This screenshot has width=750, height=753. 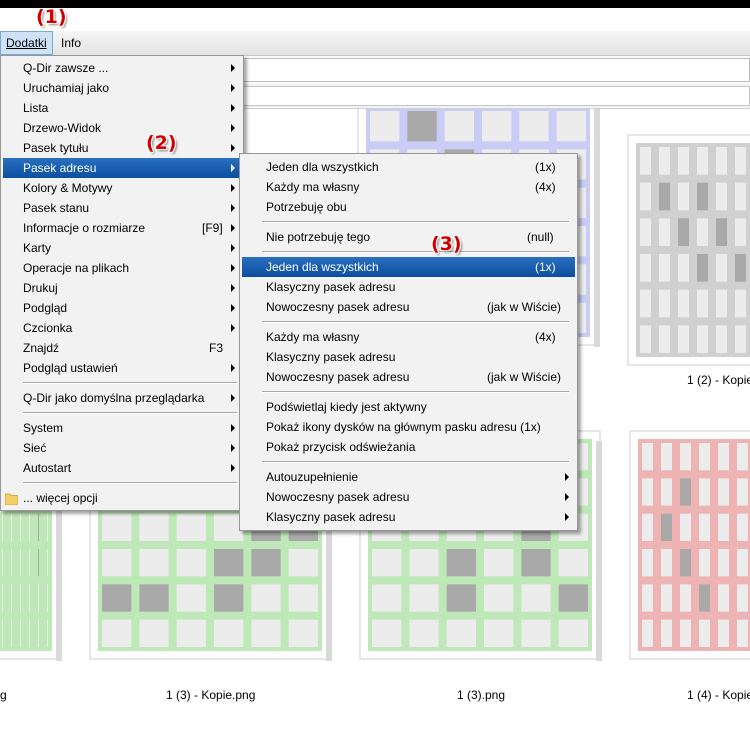 What do you see at coordinates (122, 188) in the screenshot?
I see `menu-item-kolory-motywy: Kolory & Motywy` at bounding box center [122, 188].